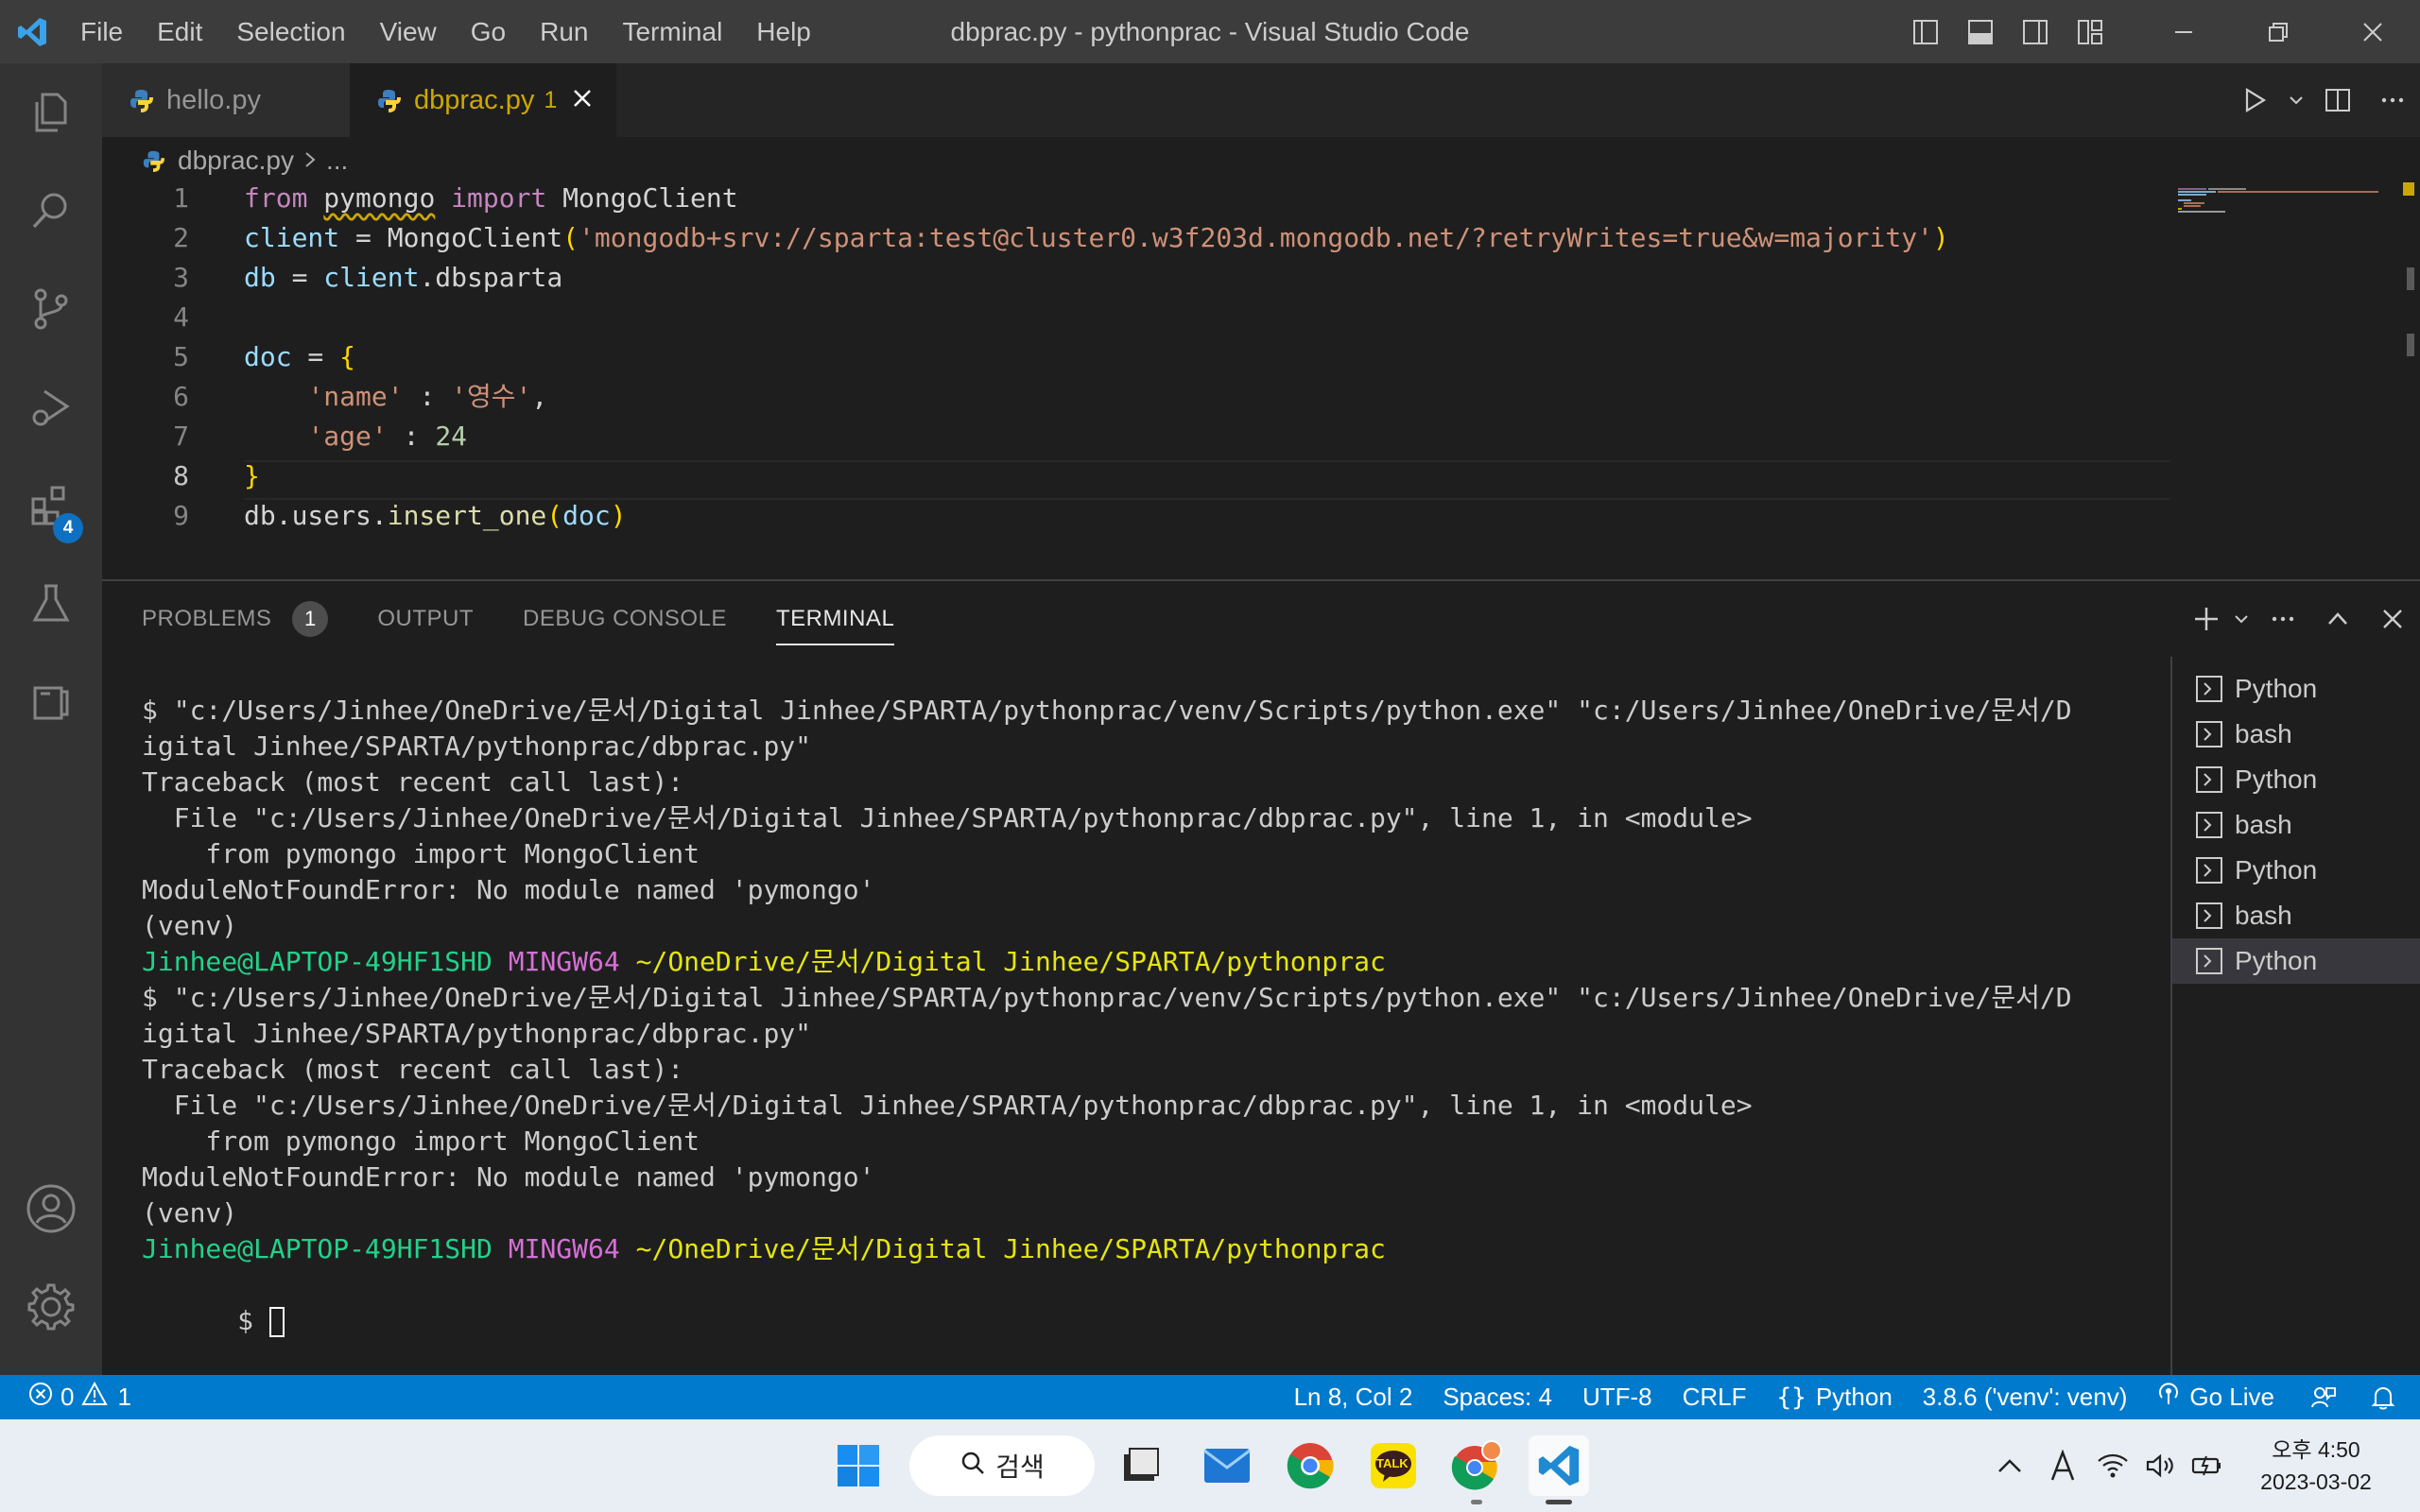 This screenshot has width=2420, height=1512. Describe the element at coordinates (1138, 516) in the screenshot. I see `code-line: 9 db.users.insert_one(doc)` at that location.